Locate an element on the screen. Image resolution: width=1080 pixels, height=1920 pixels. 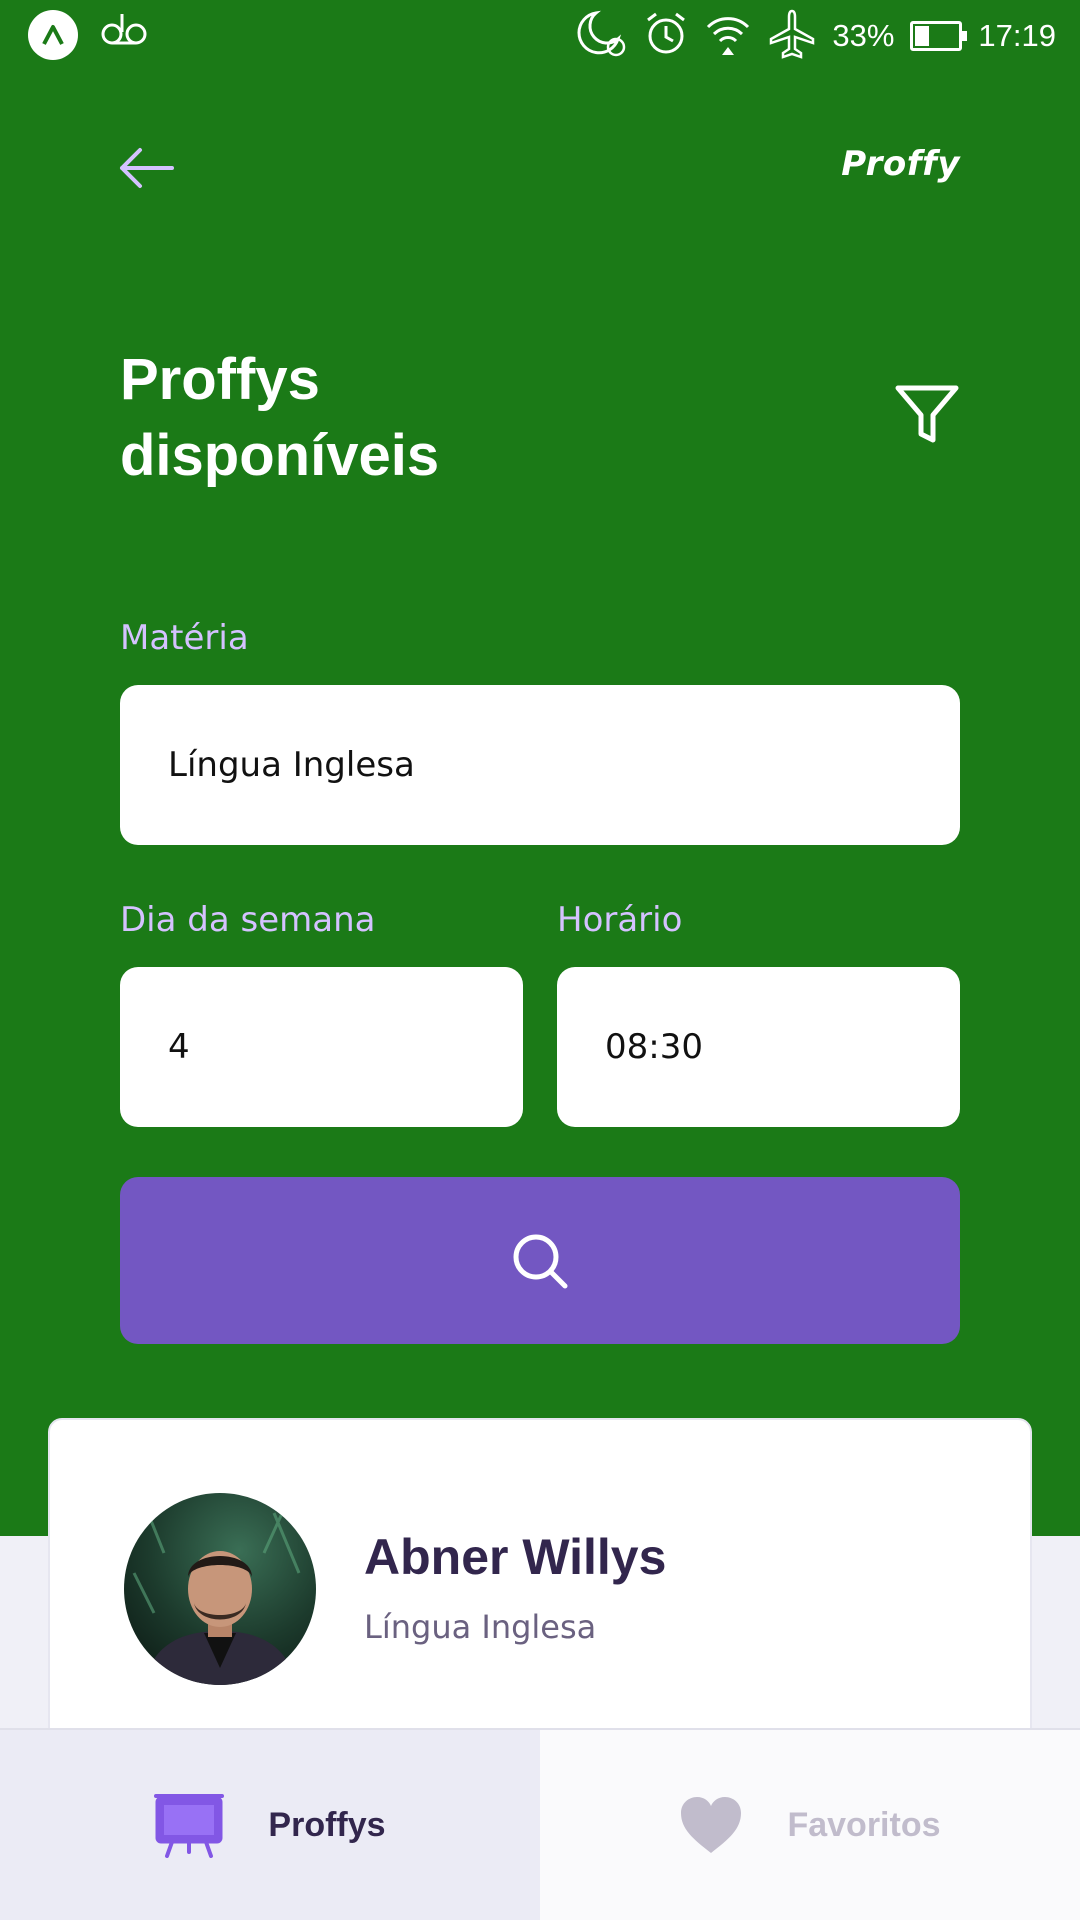
time-value: 08:30 is located at coordinates (654, 1047).